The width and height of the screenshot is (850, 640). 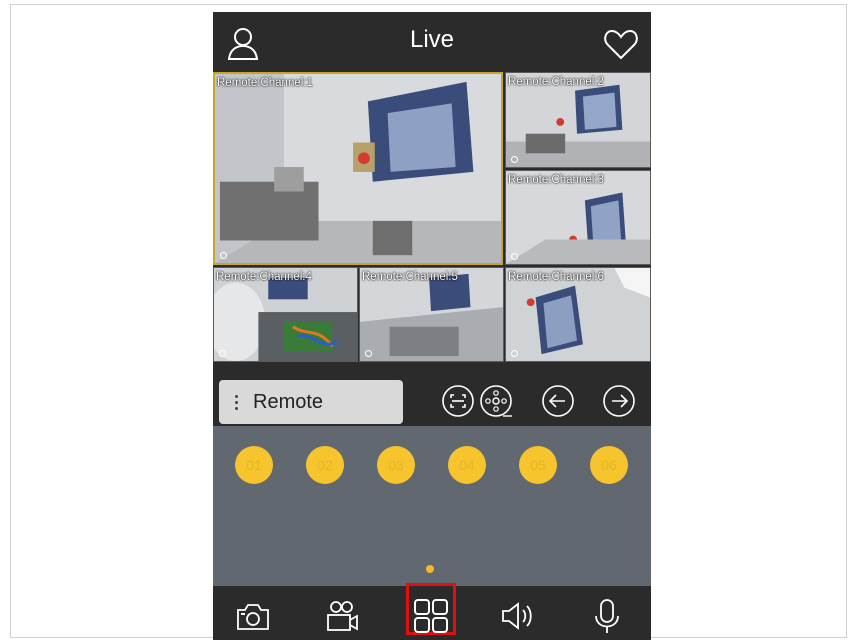 I want to click on camera-label: Remote:Channel:3, so click(x=556, y=180).